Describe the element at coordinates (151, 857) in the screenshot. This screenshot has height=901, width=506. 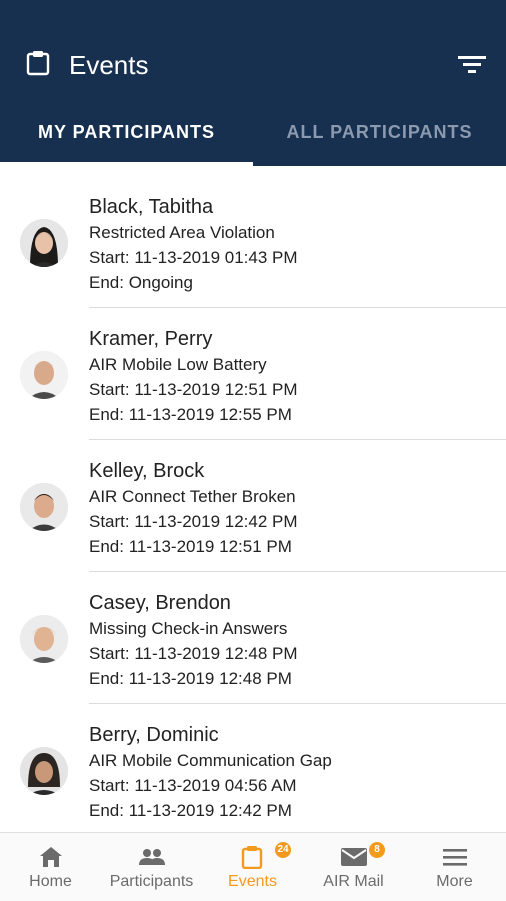
I see `people-icon` at that location.